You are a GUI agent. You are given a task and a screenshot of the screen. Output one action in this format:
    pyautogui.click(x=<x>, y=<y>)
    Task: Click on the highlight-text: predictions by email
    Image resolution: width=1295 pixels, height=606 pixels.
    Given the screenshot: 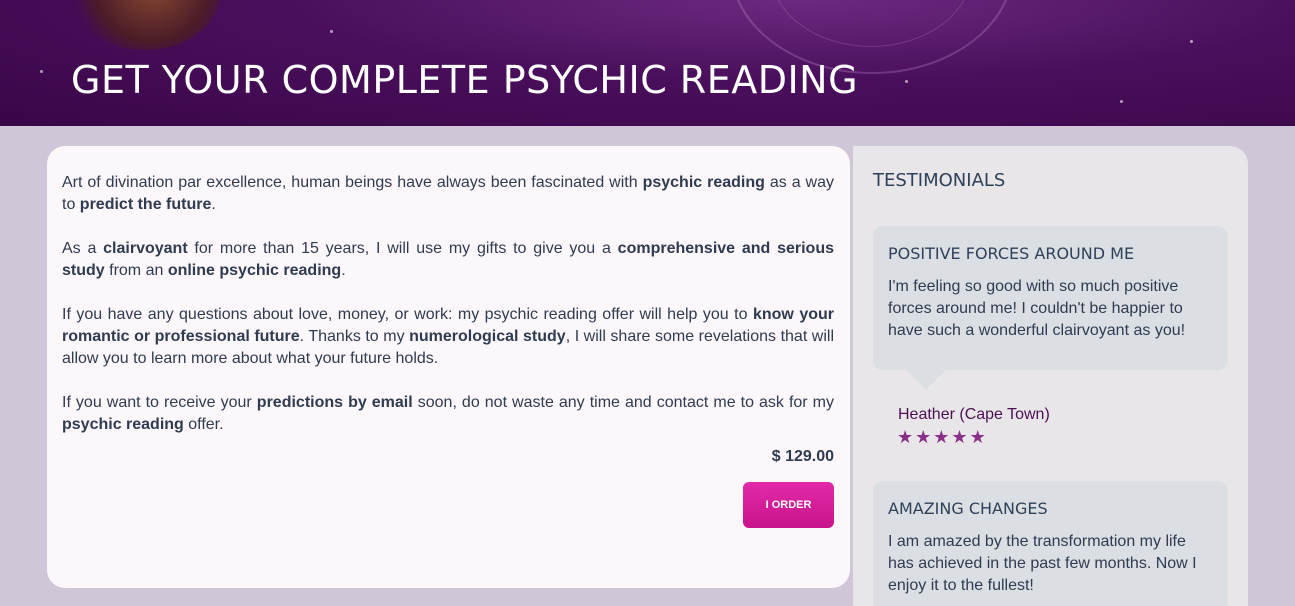 What is the action you would take?
    pyautogui.click(x=334, y=402)
    